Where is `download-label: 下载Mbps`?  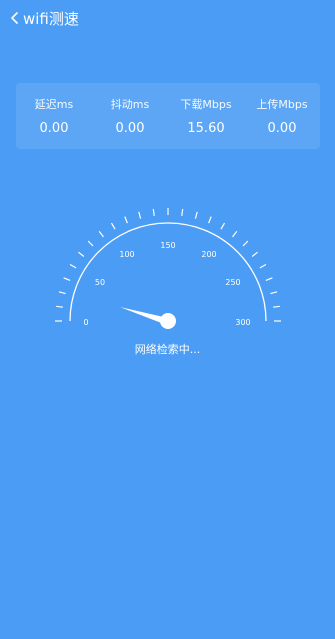 download-label: 下载Mbps is located at coordinates (206, 104).